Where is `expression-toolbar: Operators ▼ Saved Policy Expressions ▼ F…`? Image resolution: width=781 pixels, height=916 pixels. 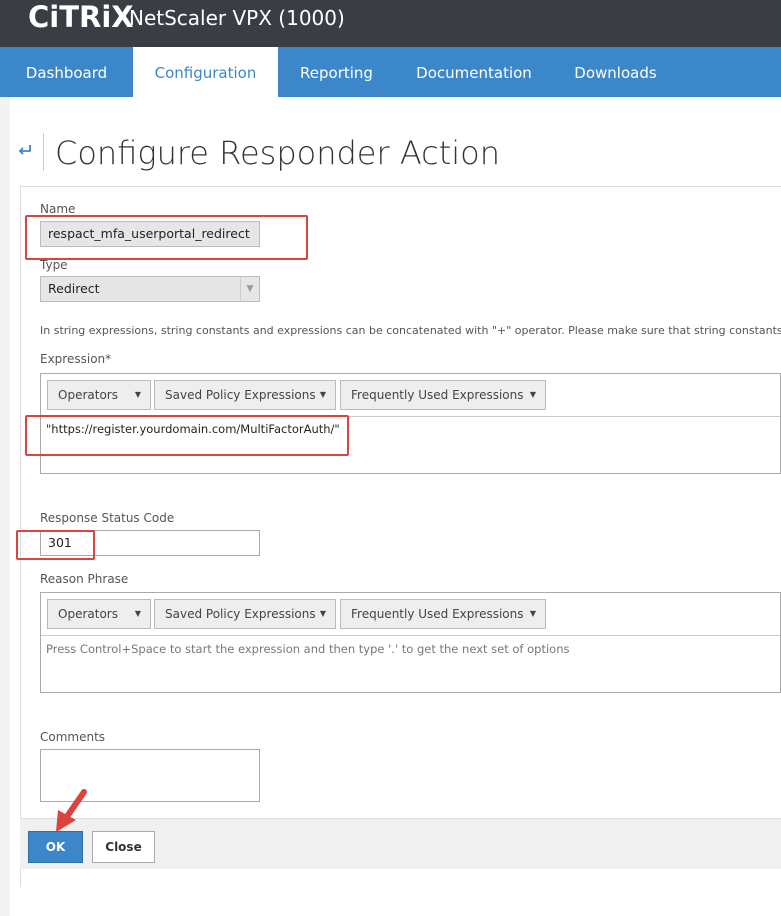 expression-toolbar: Operators ▼ Saved Policy Expressions ▼ F… is located at coordinates (410, 395).